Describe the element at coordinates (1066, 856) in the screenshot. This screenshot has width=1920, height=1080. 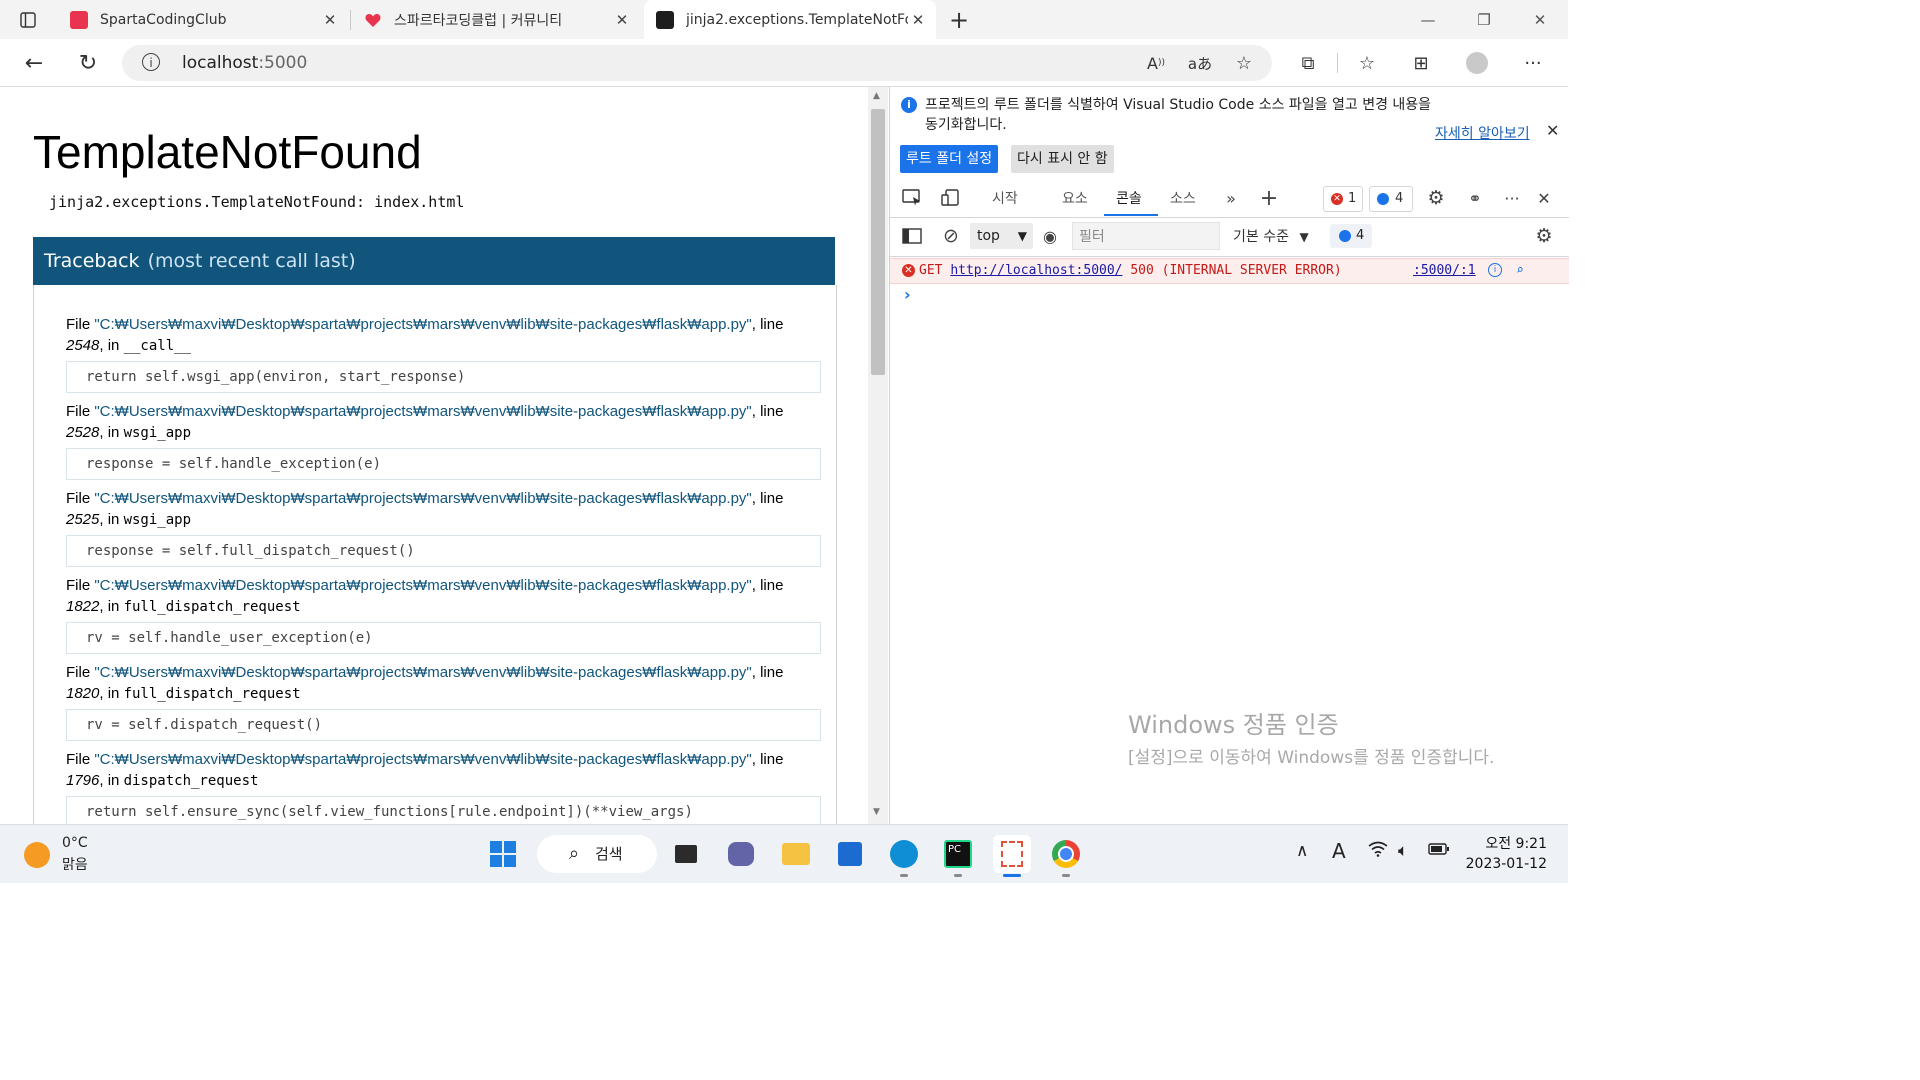
I see `chrome-icon` at that location.